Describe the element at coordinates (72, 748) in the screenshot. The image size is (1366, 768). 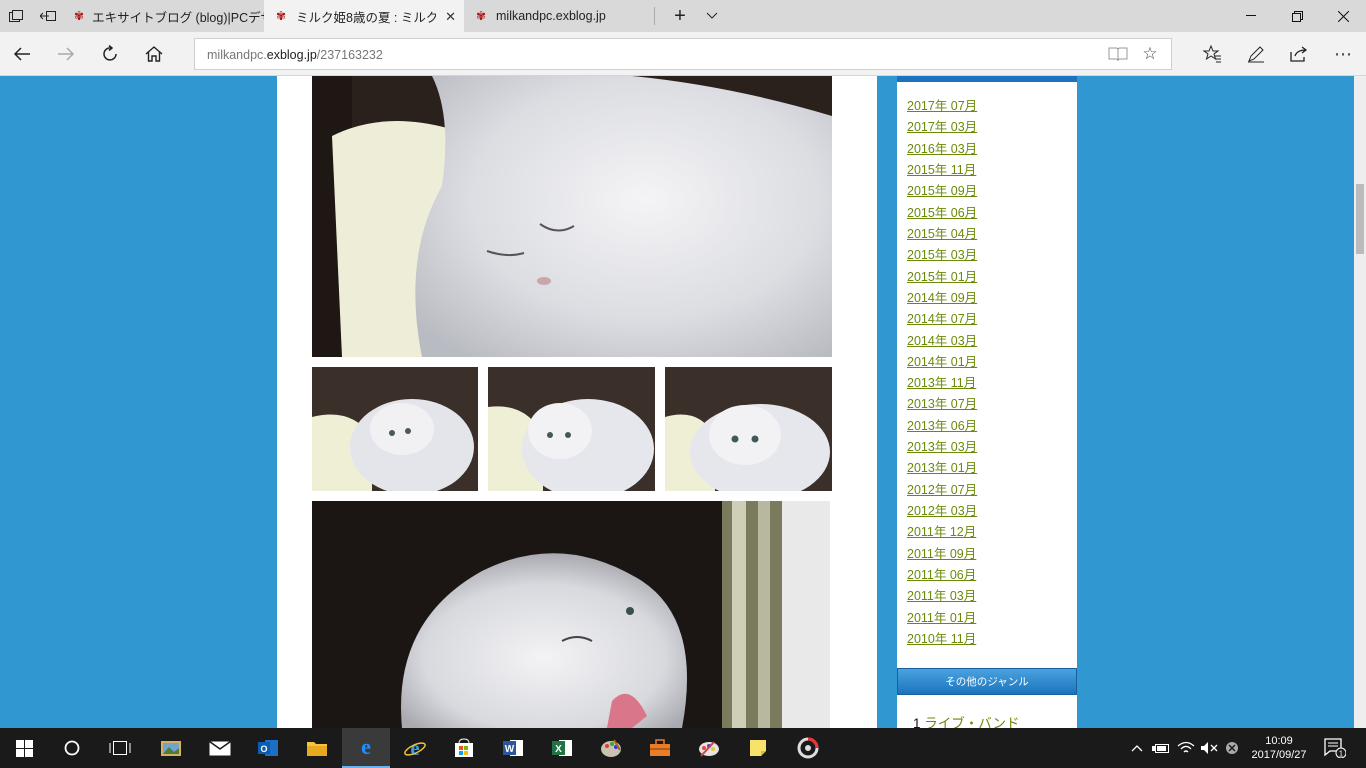
I see `cortana-circle-icon` at that location.